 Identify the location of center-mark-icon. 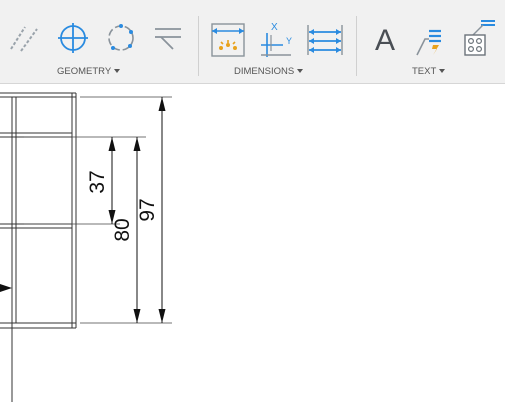
(73, 38).